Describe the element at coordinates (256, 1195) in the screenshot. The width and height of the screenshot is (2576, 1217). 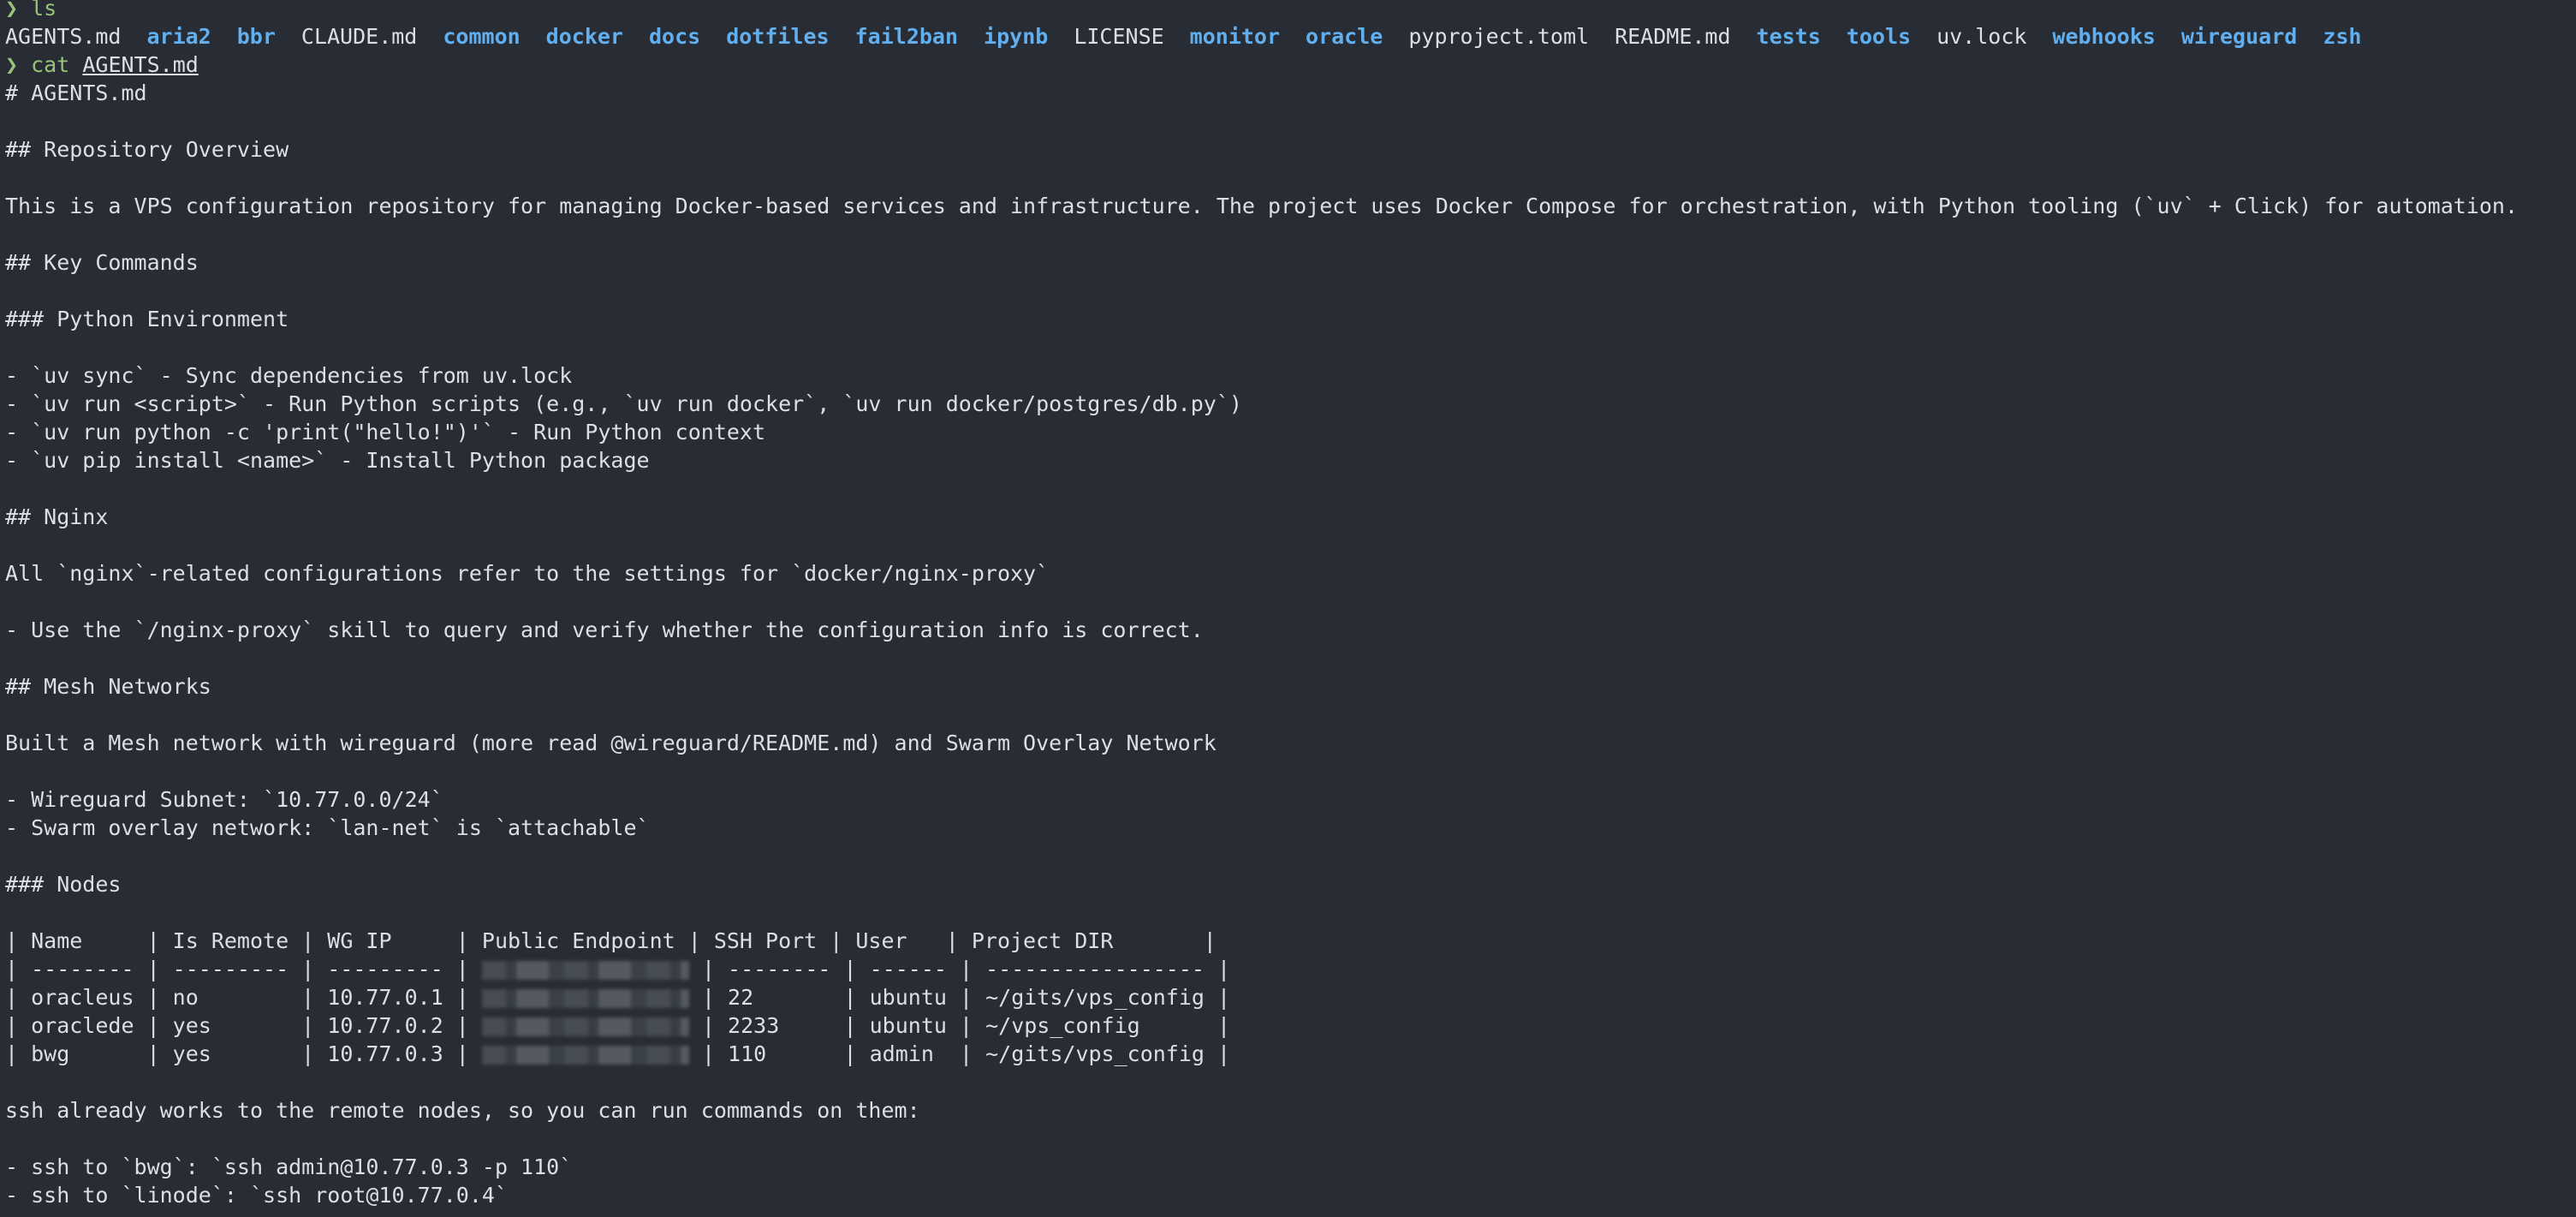
I see `doc-line: - ssh to `linode`: `ssh root@10.77.0.4`` at that location.